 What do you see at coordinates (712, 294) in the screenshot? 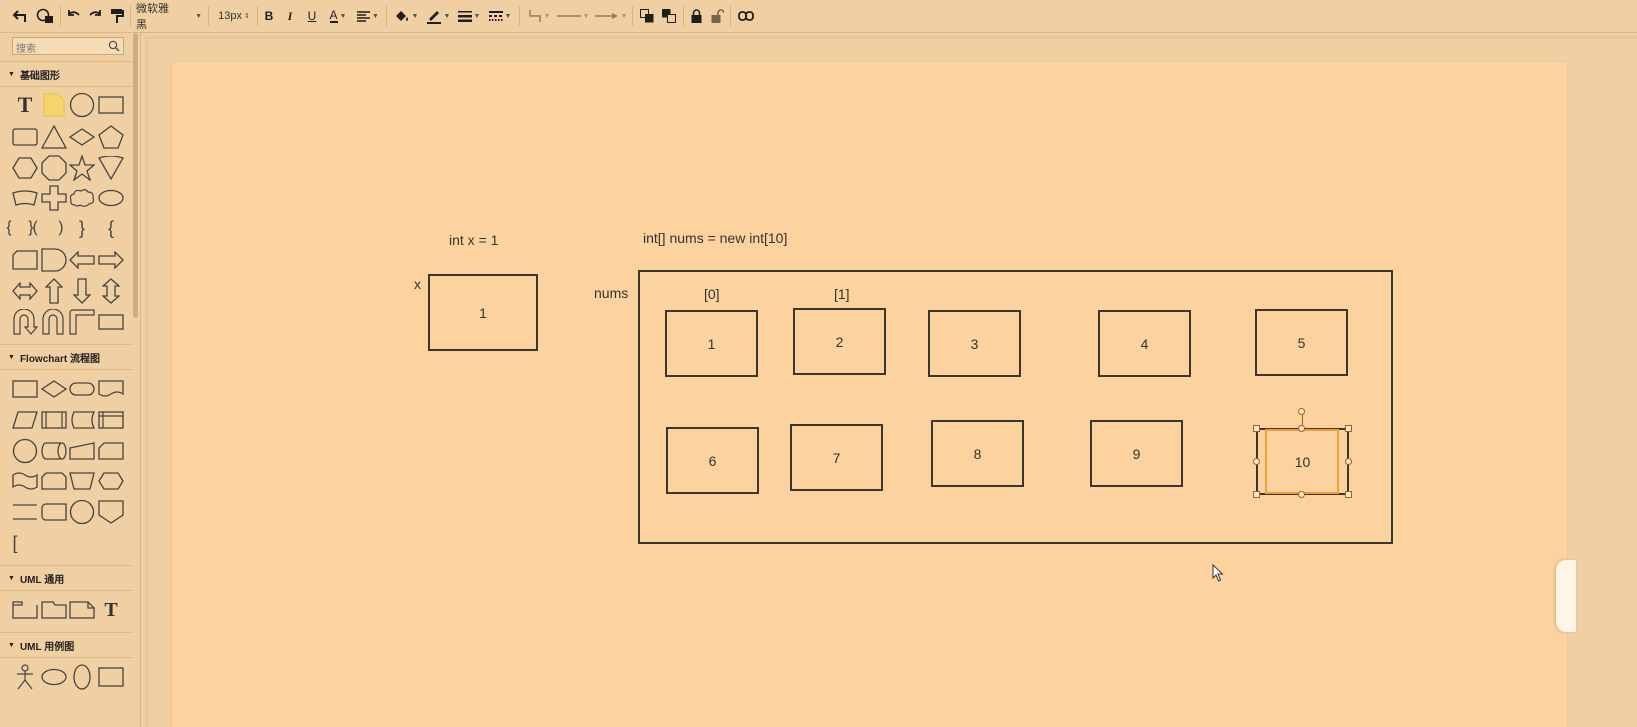
I see `index-label-0: [0]` at bounding box center [712, 294].